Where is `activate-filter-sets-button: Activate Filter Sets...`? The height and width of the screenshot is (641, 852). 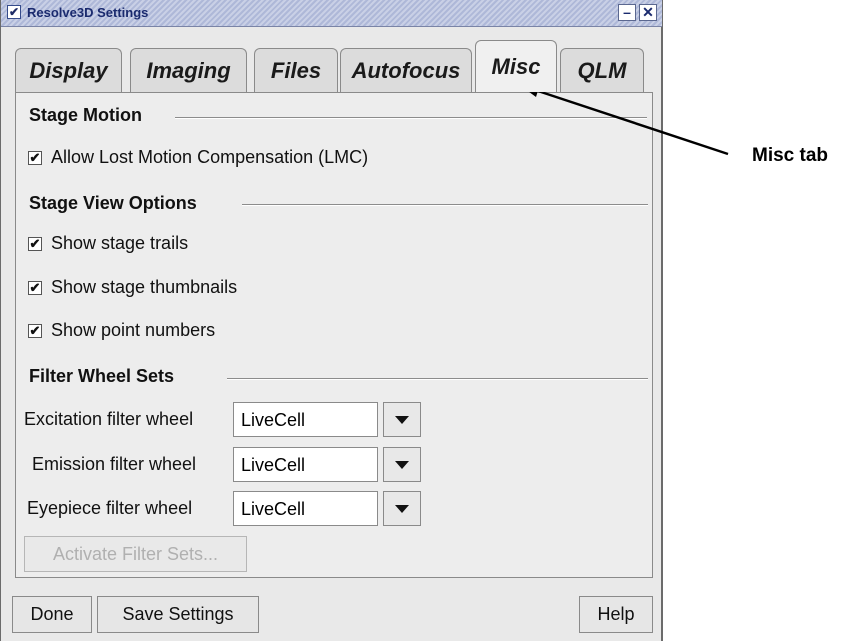
activate-filter-sets-button: Activate Filter Sets... is located at coordinates (135, 554).